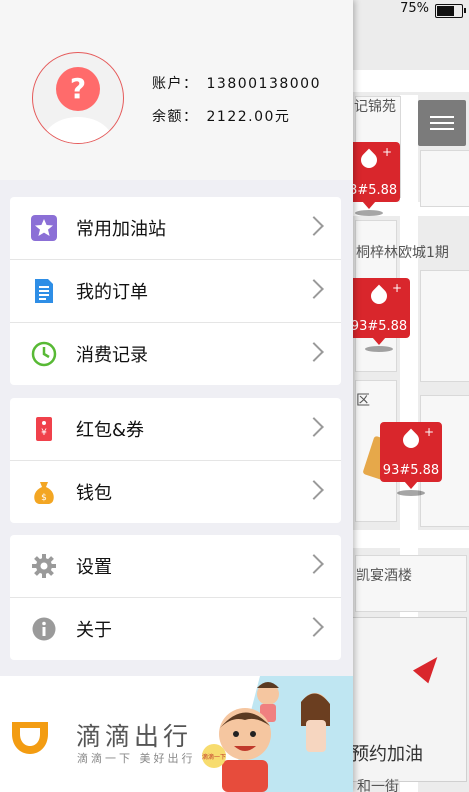  I want to click on clock-icon, so click(44, 354).